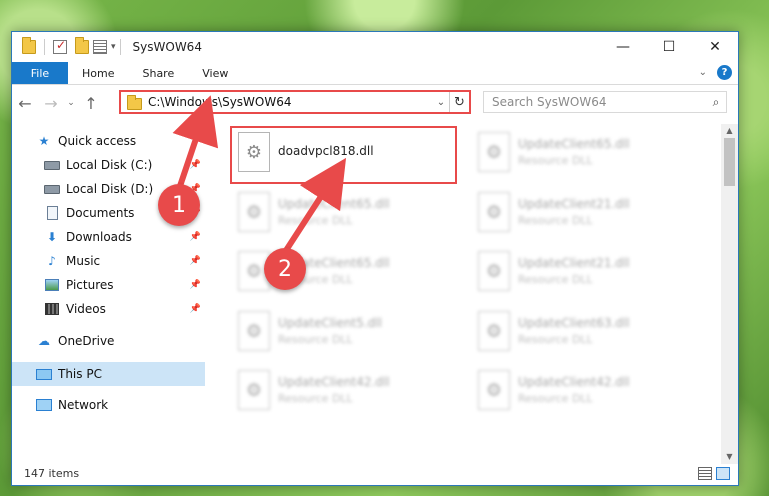 This screenshot has width=769, height=496. Describe the element at coordinates (215, 73) in the screenshot. I see `tab-view: View` at that location.